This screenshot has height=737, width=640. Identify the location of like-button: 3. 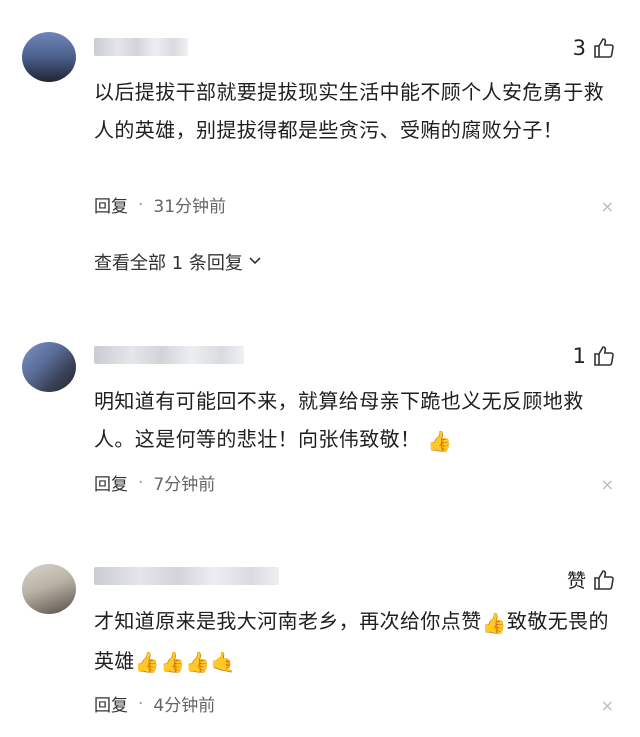
(594, 48).